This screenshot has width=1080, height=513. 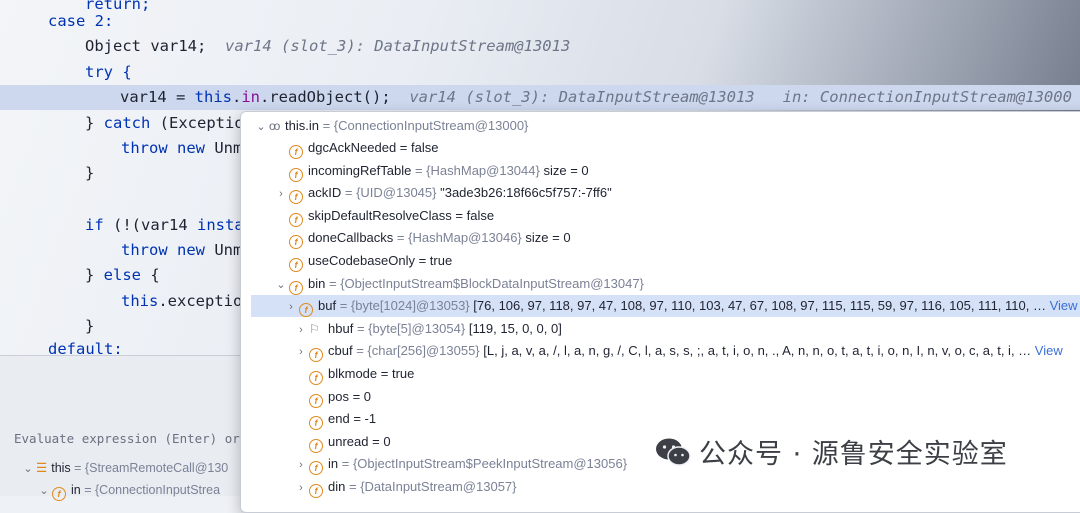 I want to click on tree-node-blkmode: f blkmode = true, so click(x=353, y=374).